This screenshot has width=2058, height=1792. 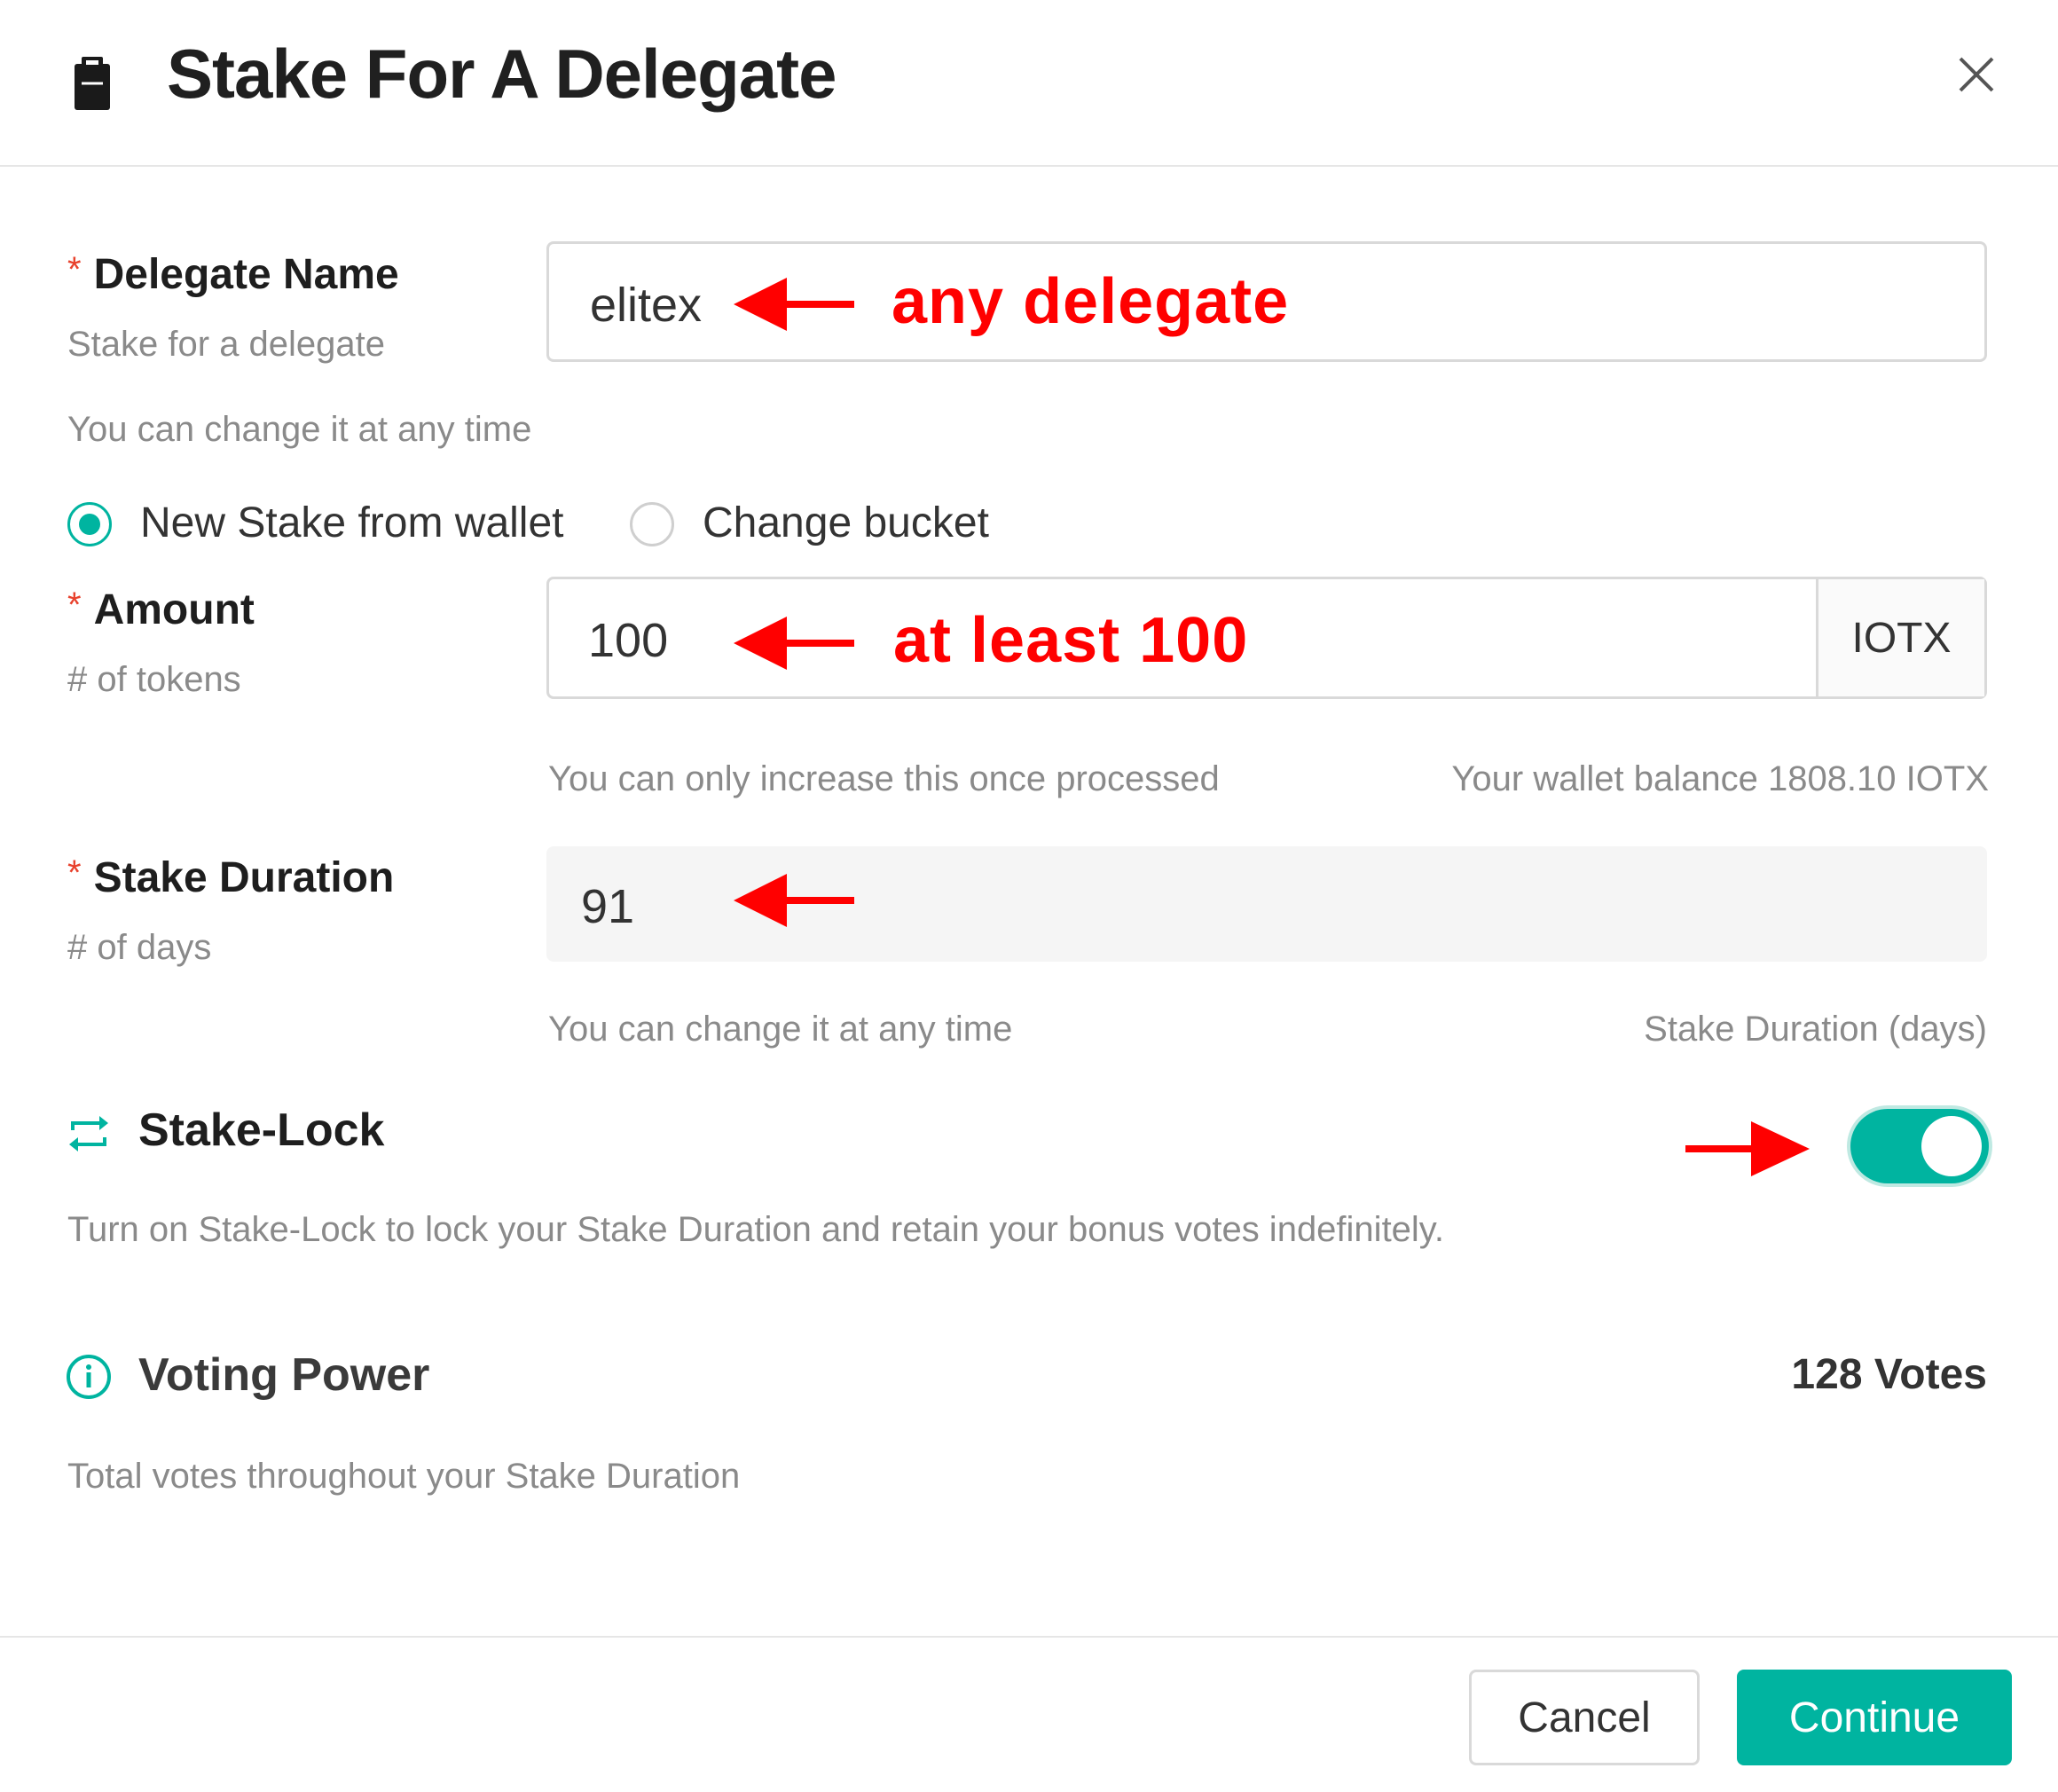 I want to click on close-icon, so click(x=1977, y=74).